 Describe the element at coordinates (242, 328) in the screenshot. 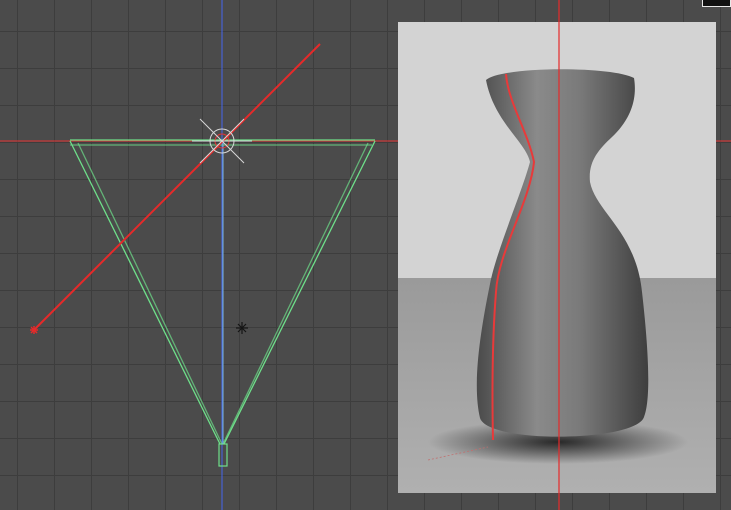

I see `asterisk-pivot-icon` at that location.